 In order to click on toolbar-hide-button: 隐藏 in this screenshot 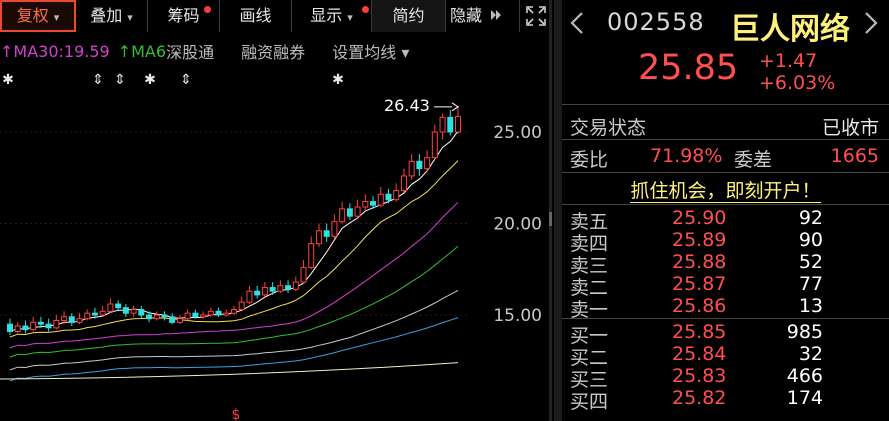, I will do `click(483, 16)`.